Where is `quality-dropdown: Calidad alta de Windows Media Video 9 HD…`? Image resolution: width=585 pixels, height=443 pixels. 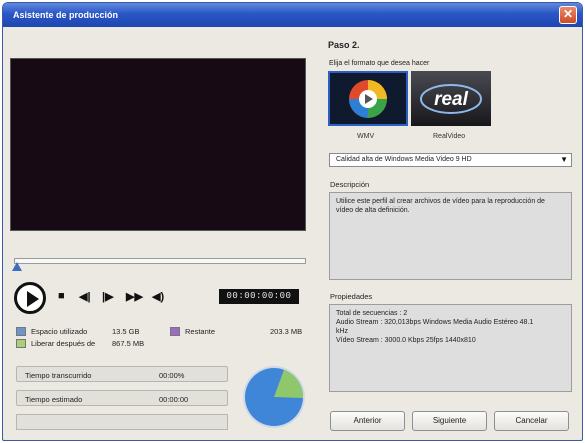 quality-dropdown: Calidad alta de Windows Media Video 9 HD… is located at coordinates (450, 160).